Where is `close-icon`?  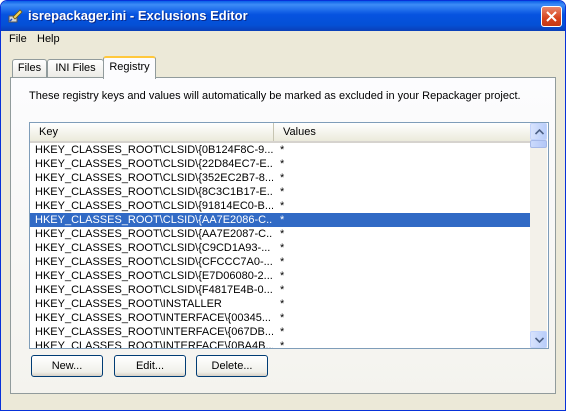
close-icon is located at coordinates (551, 16).